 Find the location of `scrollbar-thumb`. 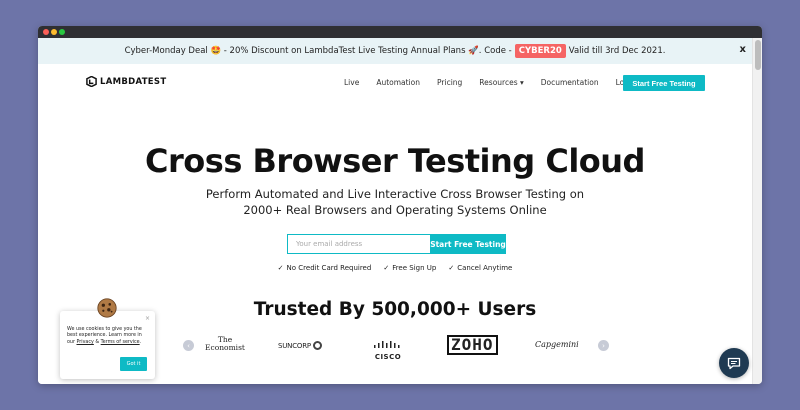

scrollbar-thumb is located at coordinates (758, 55).